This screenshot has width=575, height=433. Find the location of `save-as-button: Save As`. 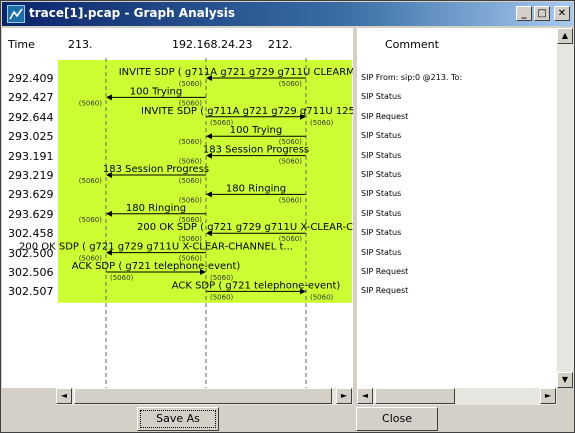

save-as-button: Save As is located at coordinates (178, 419).